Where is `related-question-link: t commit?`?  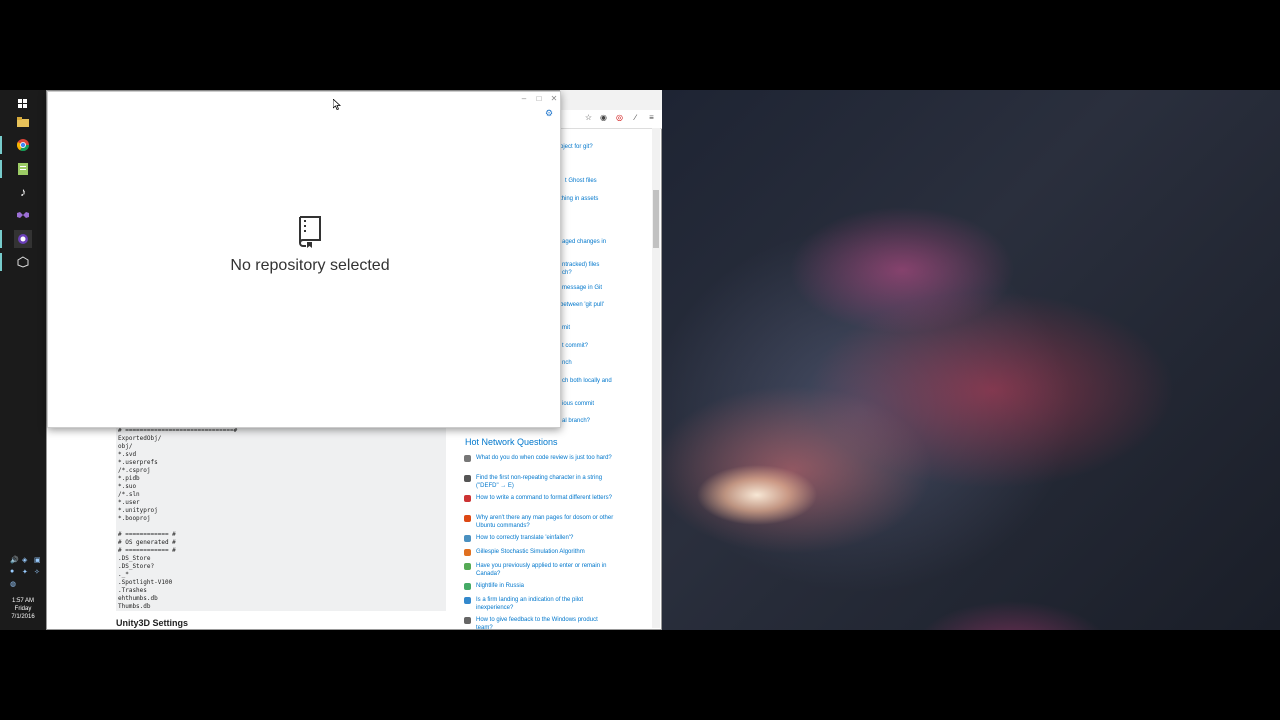
related-question-link: t commit? is located at coordinates (575, 346).